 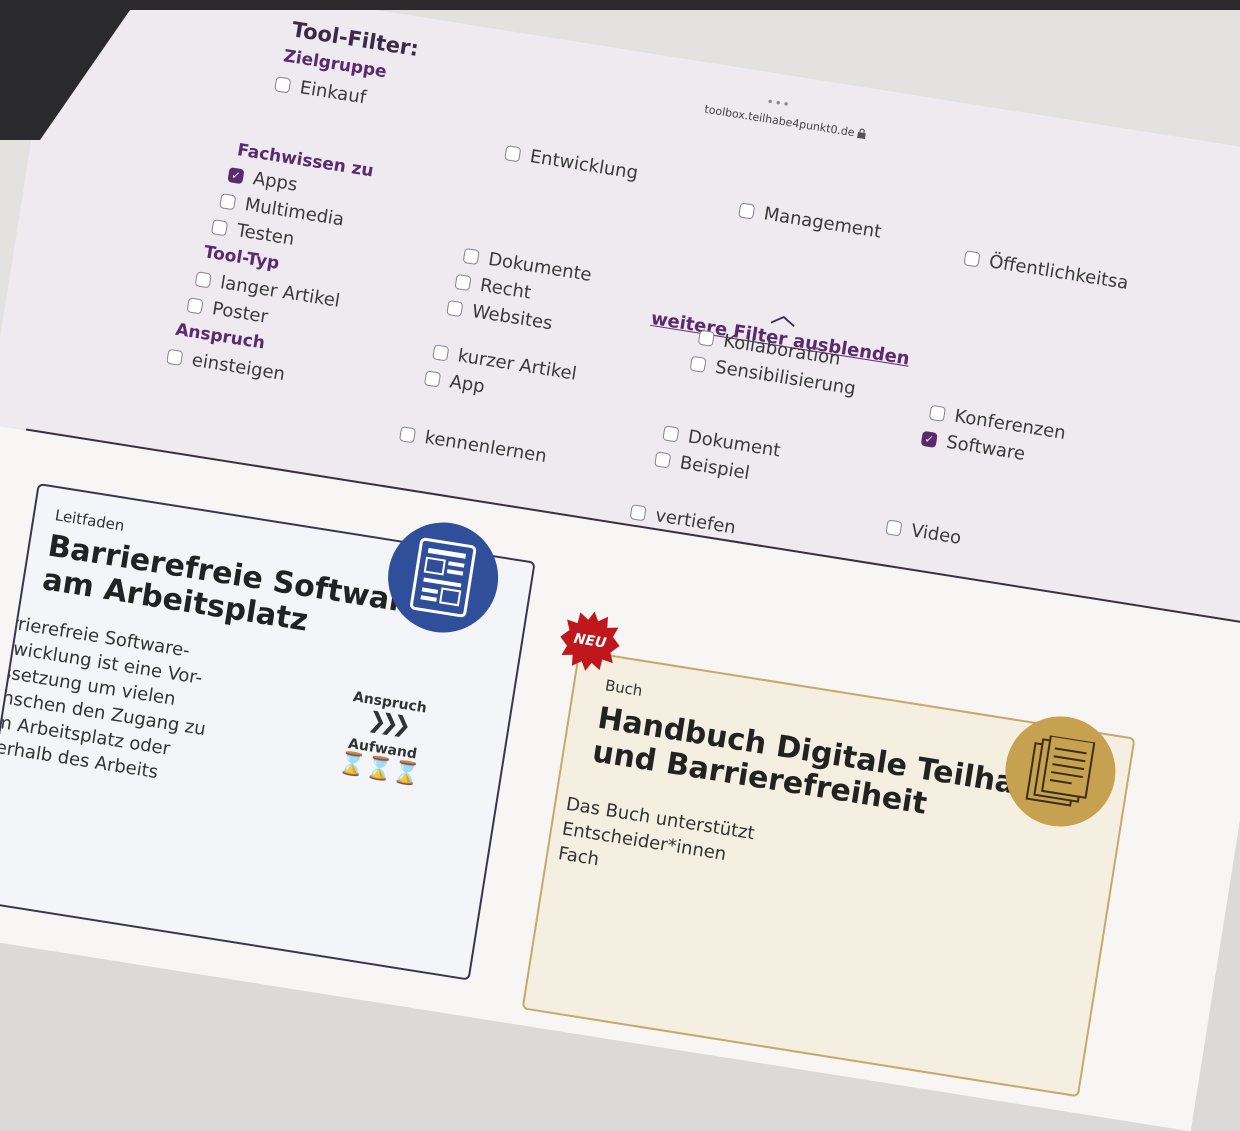 What do you see at coordinates (590, 641) in the screenshot?
I see `neu-badge: NEU` at bounding box center [590, 641].